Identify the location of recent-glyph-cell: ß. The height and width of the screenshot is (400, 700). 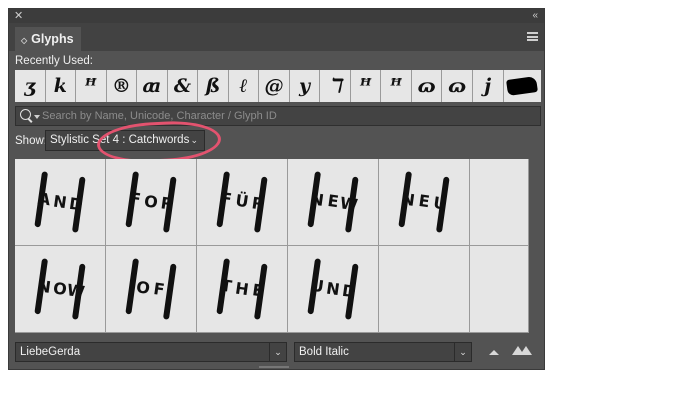
(213, 86).